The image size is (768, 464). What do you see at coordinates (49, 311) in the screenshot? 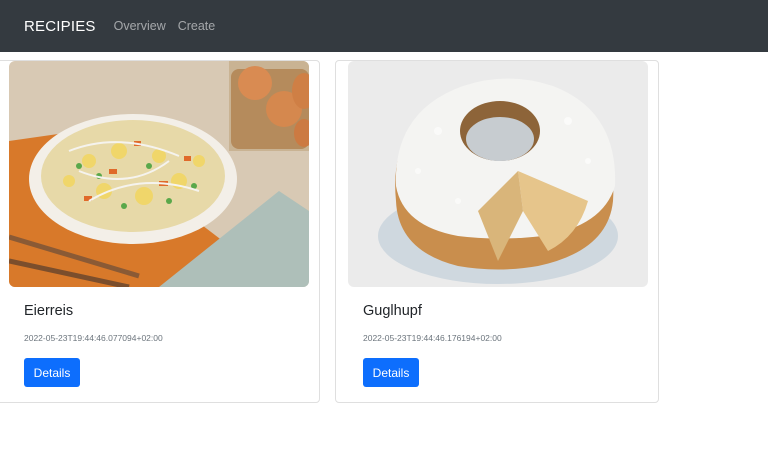
I see `recipe-title: Eierreis` at bounding box center [49, 311].